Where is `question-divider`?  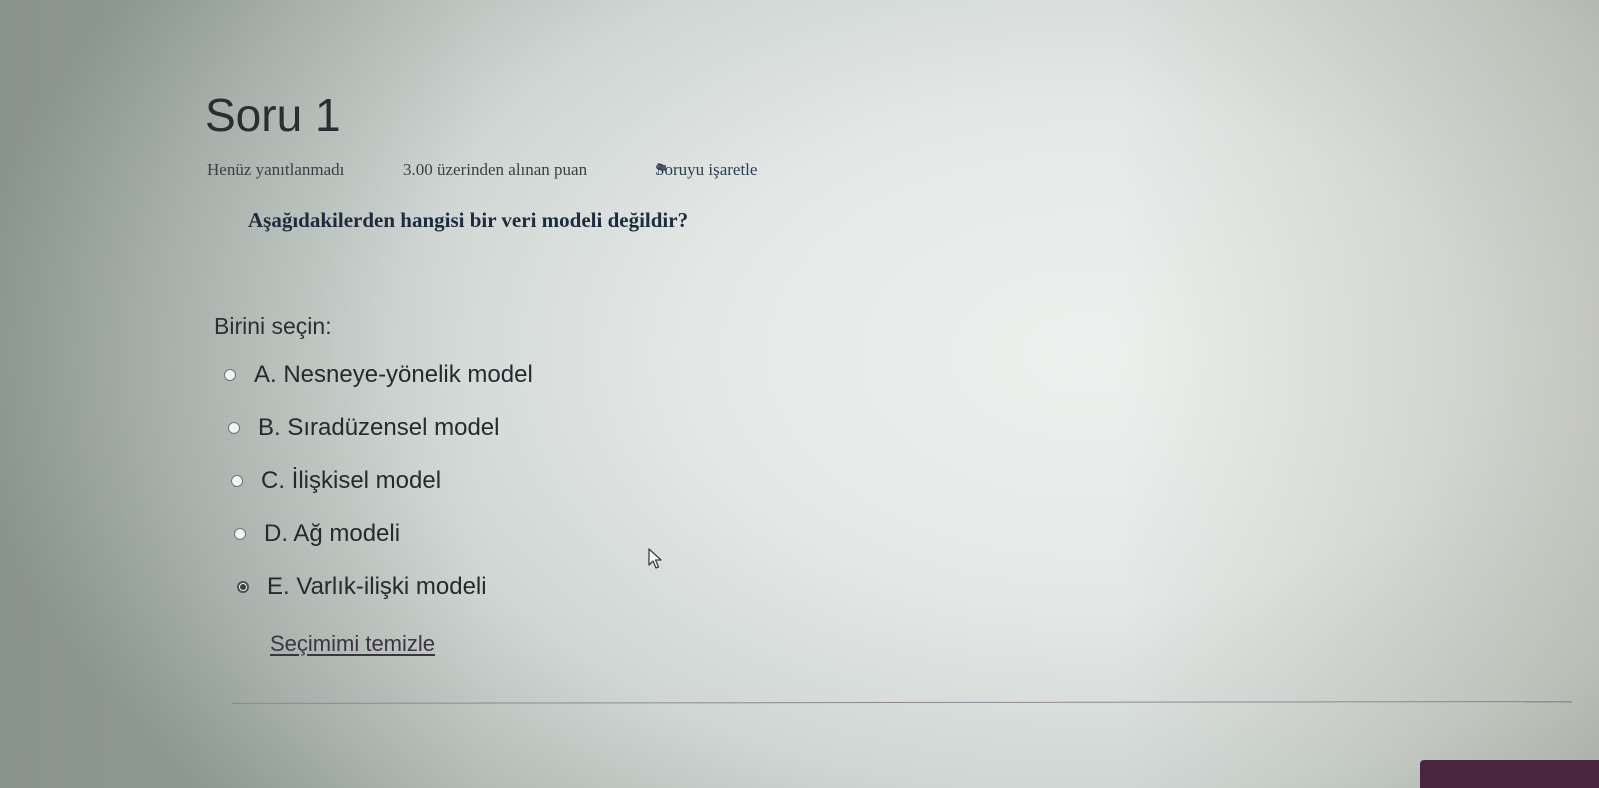 question-divider is located at coordinates (901, 702).